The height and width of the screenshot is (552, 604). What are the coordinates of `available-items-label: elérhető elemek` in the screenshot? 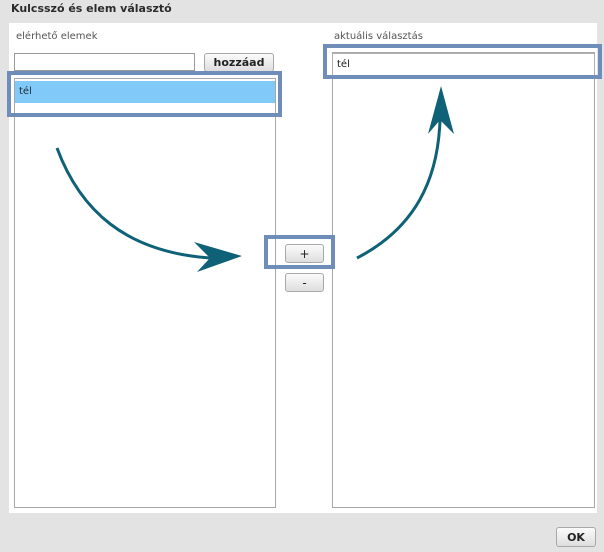 It's located at (57, 36).